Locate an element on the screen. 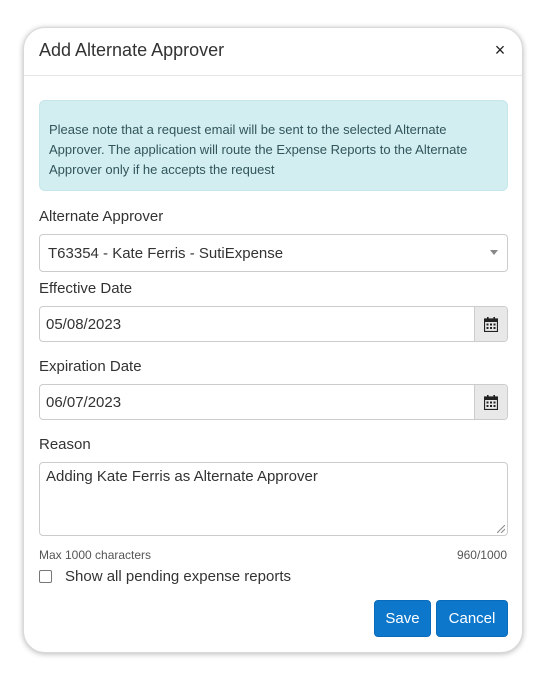  resize-grip-icon is located at coordinates (501, 529).